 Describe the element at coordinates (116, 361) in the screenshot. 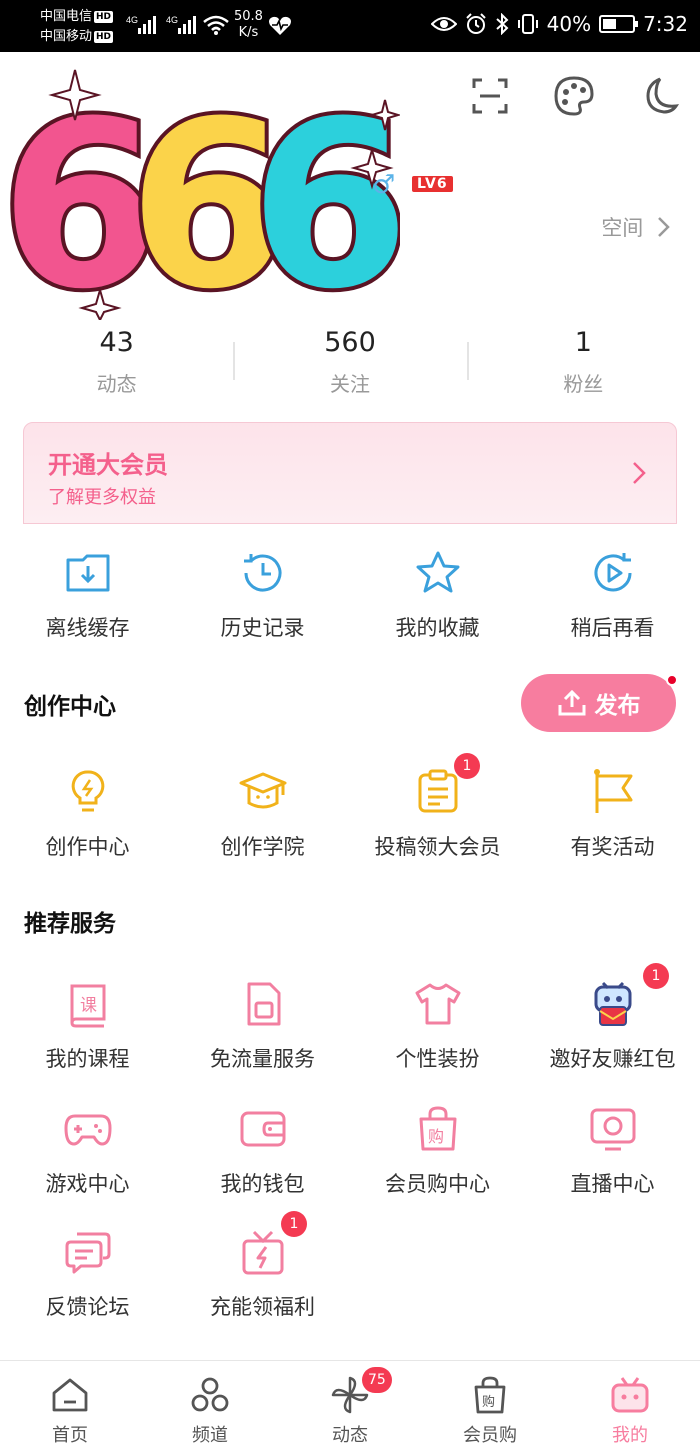

I see `stat-dynamics: 43 动态` at that location.